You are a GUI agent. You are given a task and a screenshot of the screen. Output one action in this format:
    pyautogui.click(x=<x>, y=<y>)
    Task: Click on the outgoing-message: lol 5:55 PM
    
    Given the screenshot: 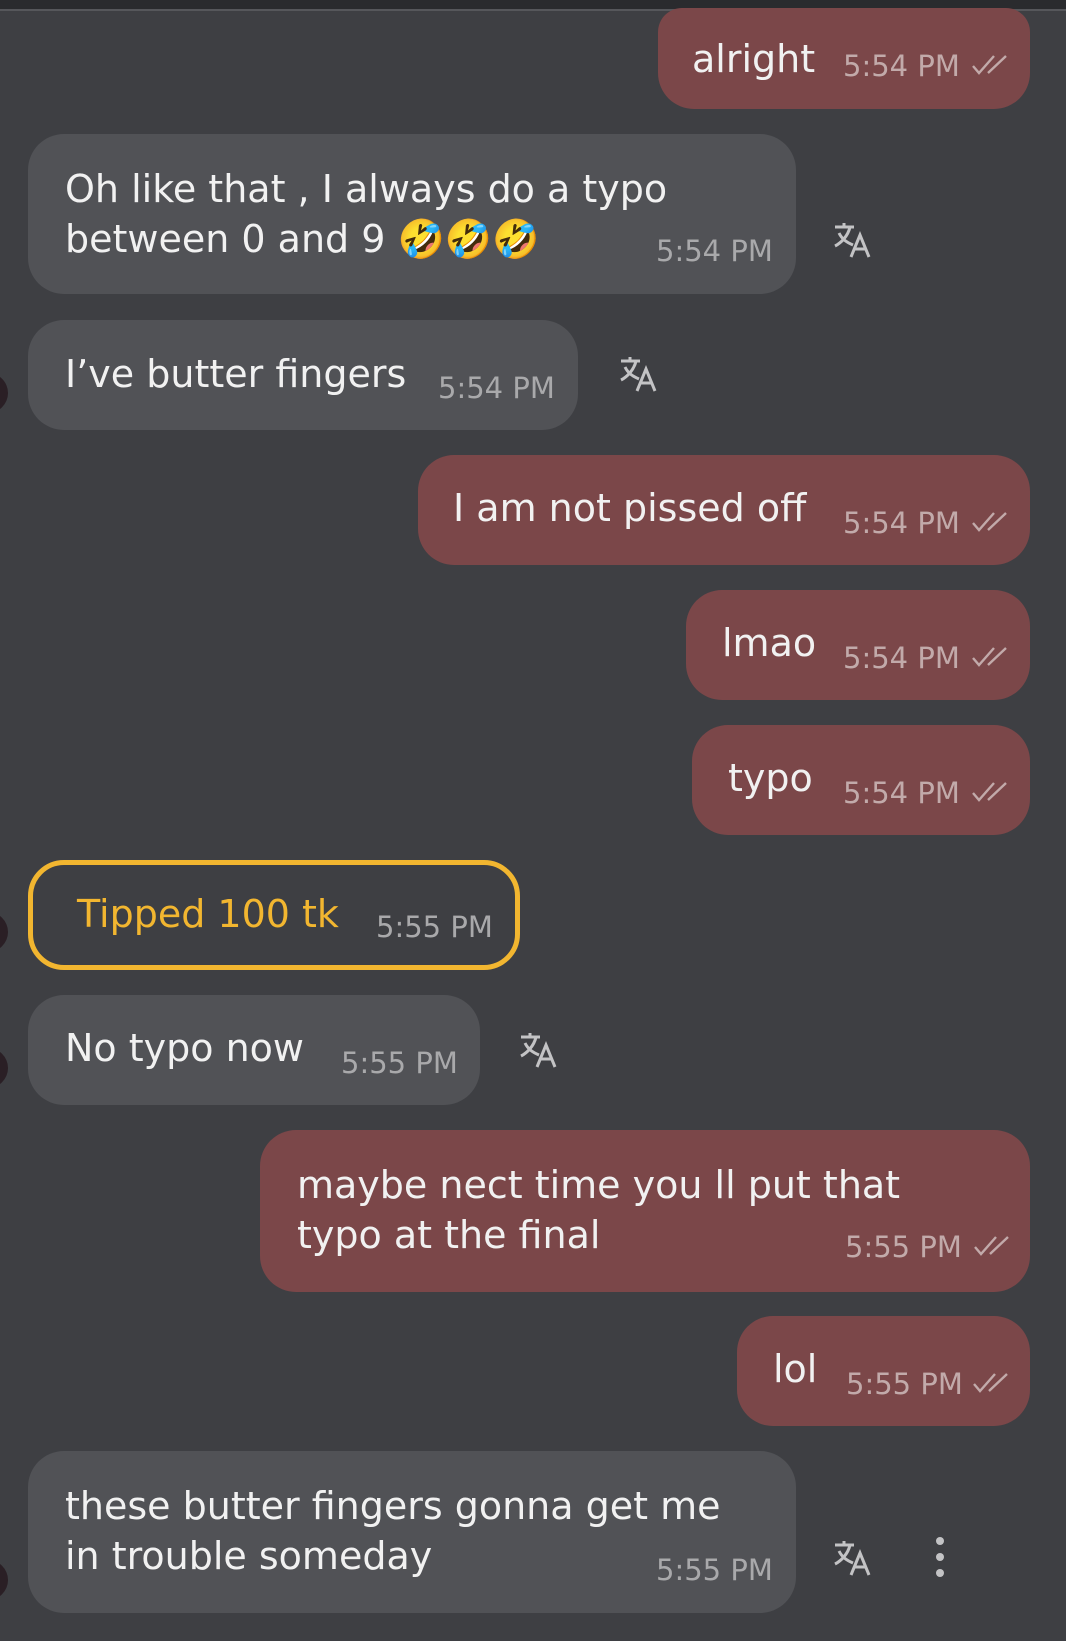 What is the action you would take?
    pyautogui.click(x=883, y=1371)
    